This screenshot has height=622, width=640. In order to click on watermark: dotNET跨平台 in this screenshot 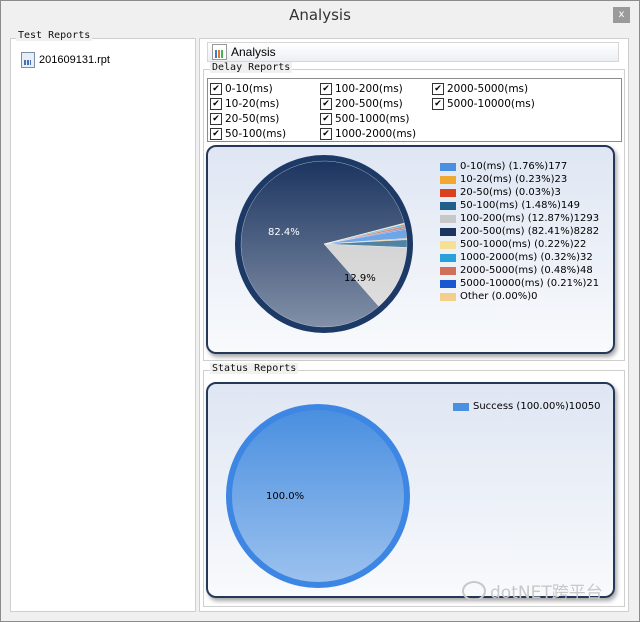, I will do `click(532, 590)`.